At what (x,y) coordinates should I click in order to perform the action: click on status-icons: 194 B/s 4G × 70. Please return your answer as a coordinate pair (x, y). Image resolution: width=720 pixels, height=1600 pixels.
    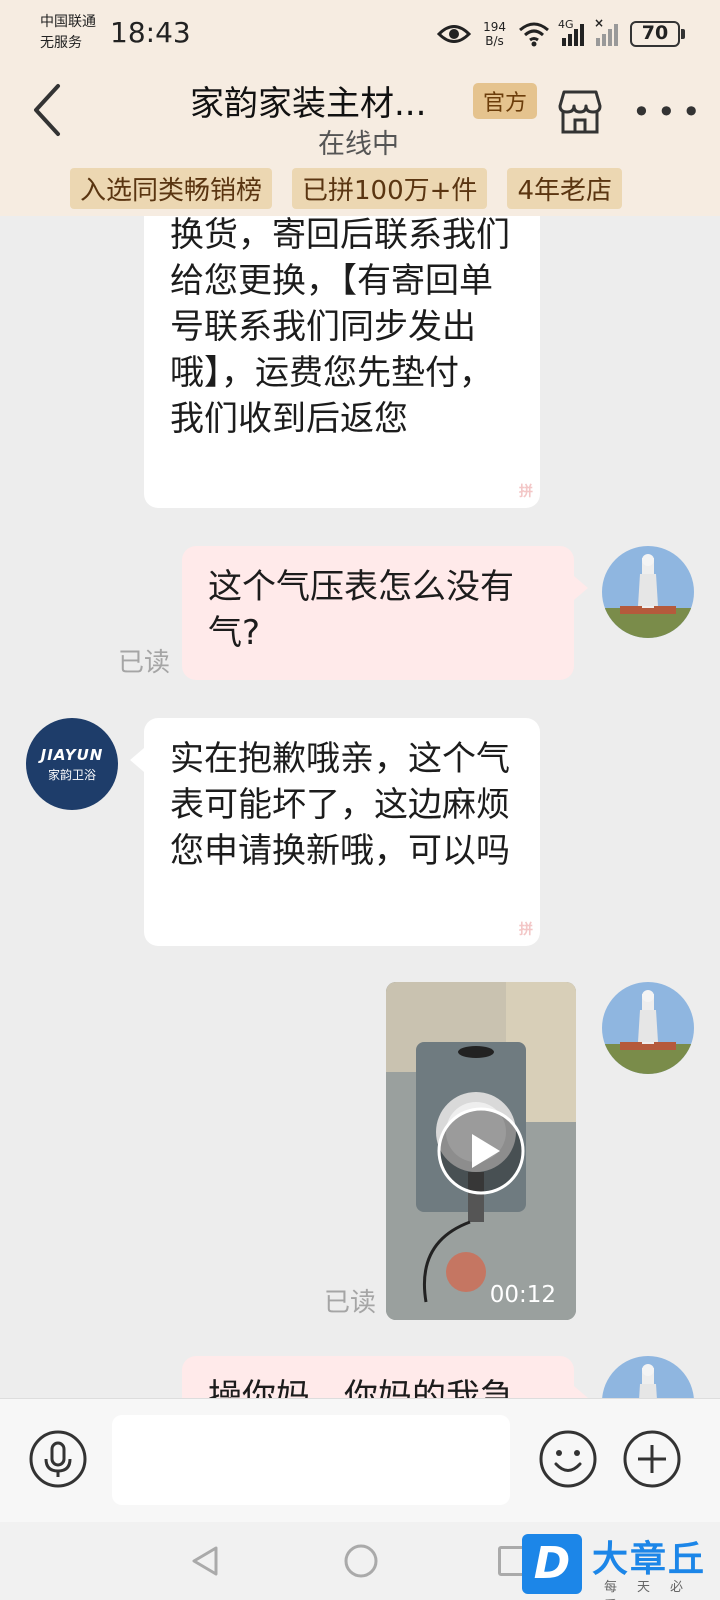
    Looking at the image, I should click on (561, 34).